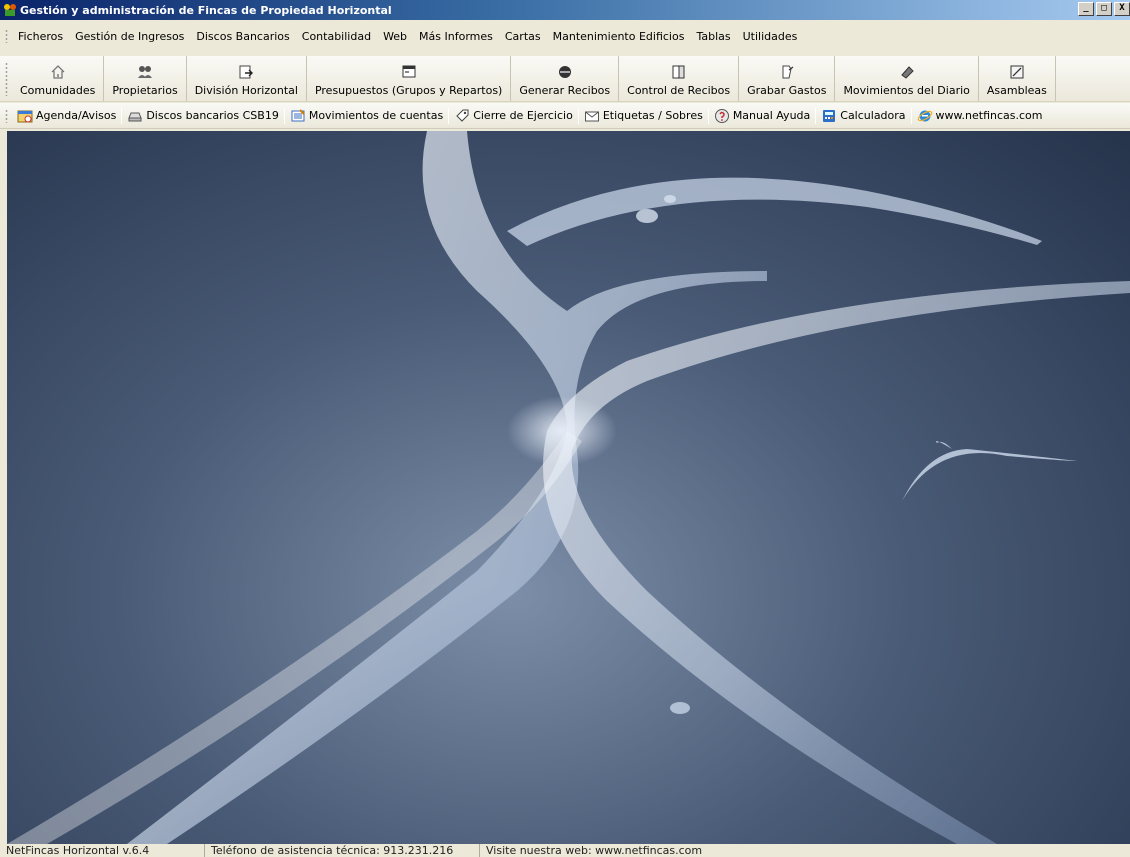  Describe the element at coordinates (652, 115) in the screenshot. I see `quick-label: Etiquetas / Sobres` at that location.